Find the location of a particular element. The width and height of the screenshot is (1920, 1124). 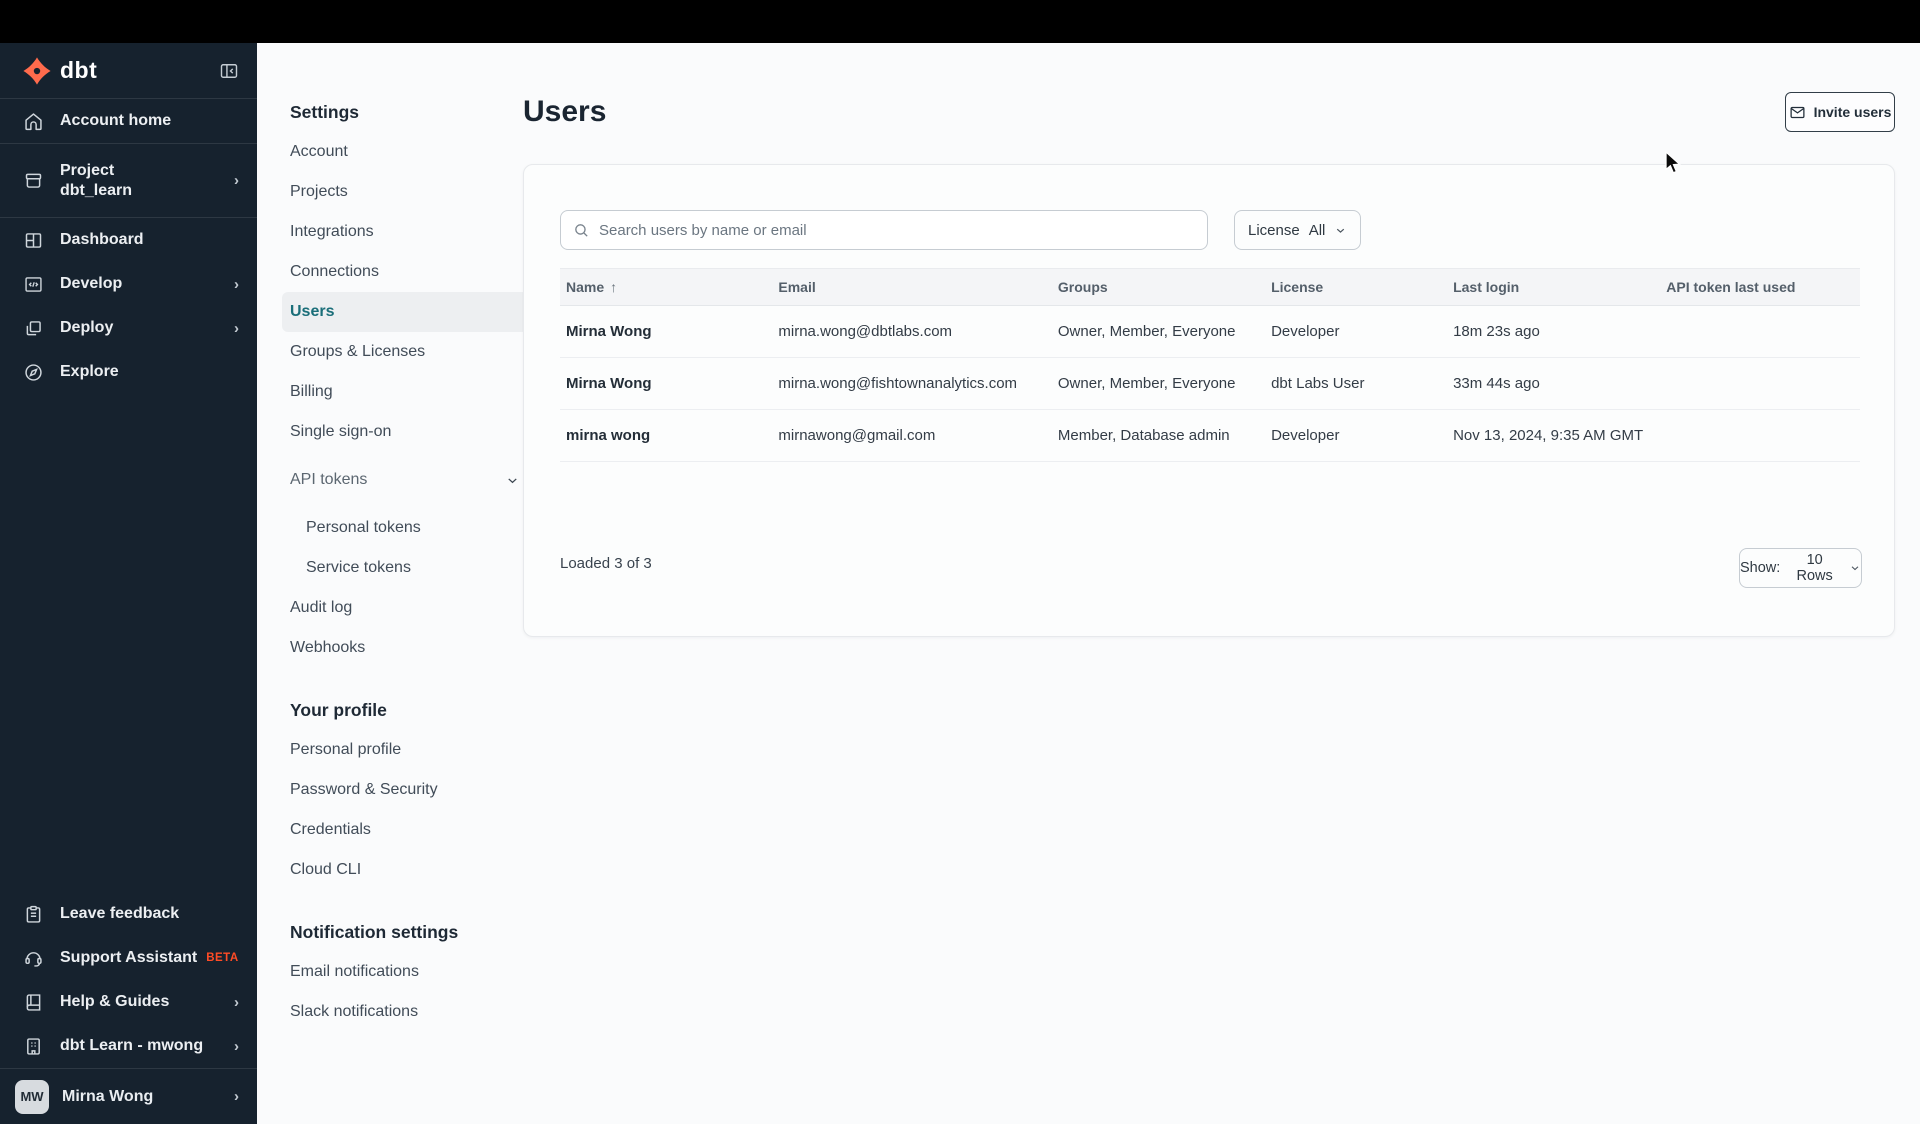

sidebar-item-label: Dashboard is located at coordinates (102, 239).